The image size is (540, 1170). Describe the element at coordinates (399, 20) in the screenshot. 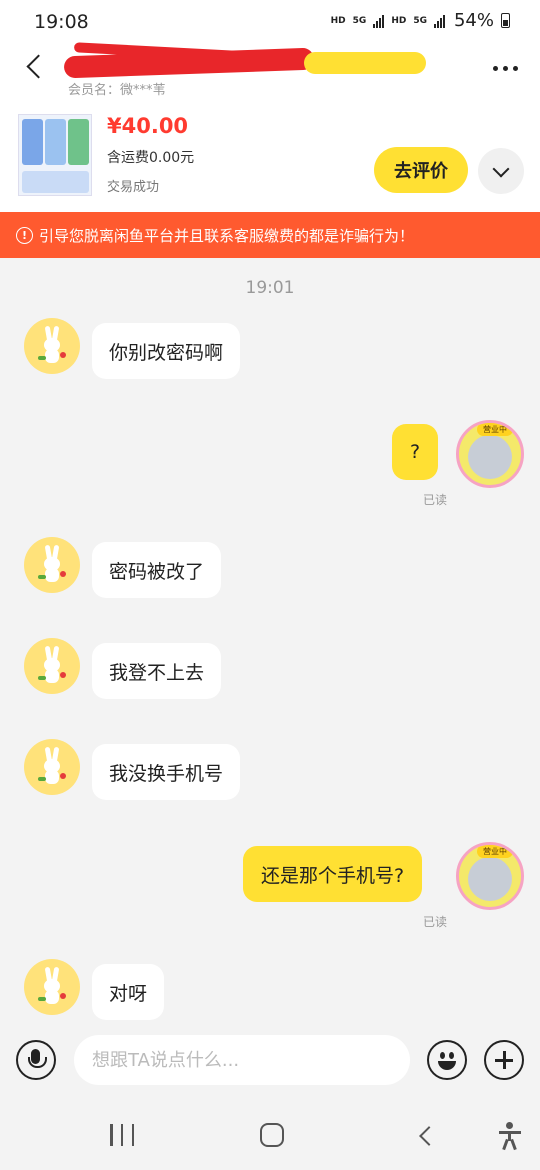

I see `hd-indicator-2: HD` at that location.